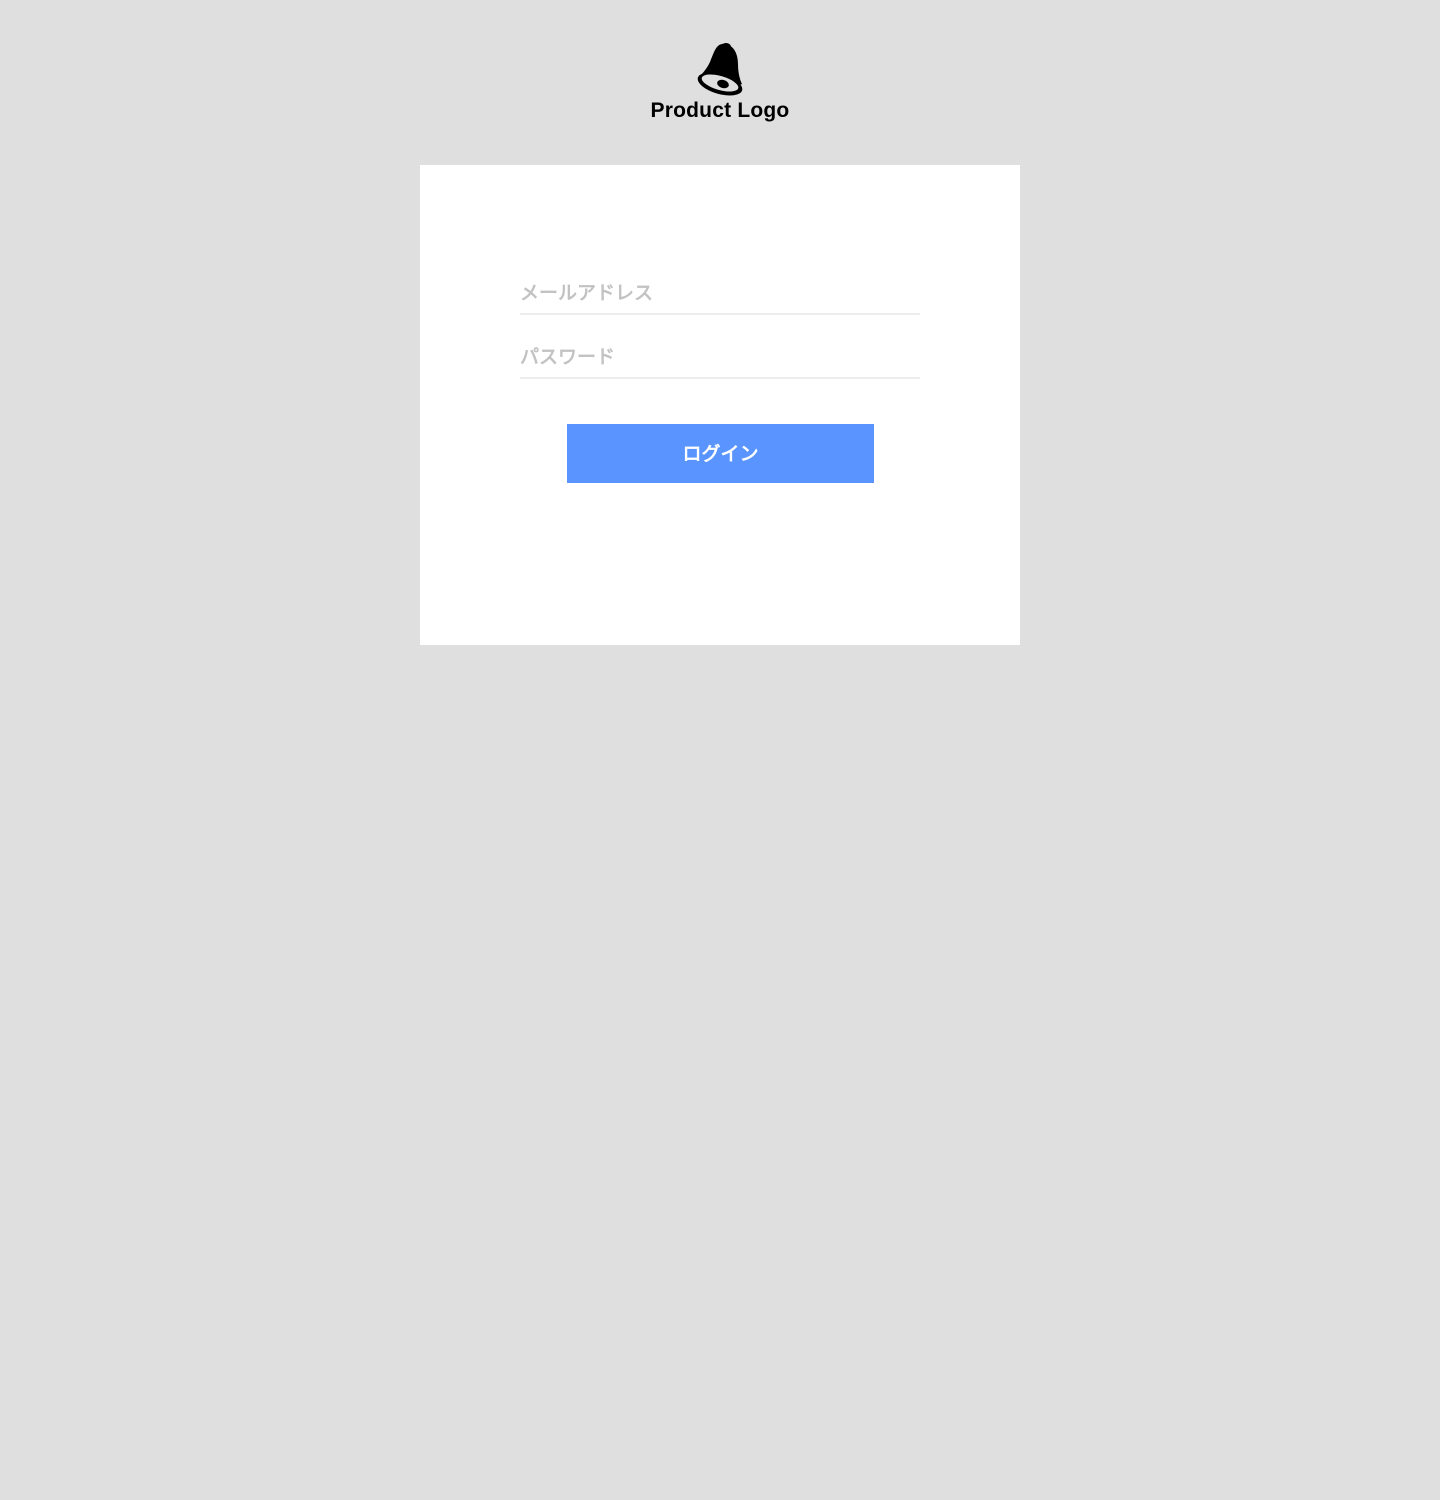 This screenshot has height=1500, width=1440. What do you see at coordinates (720, 405) in the screenshot?
I see `login-card: ログイン` at bounding box center [720, 405].